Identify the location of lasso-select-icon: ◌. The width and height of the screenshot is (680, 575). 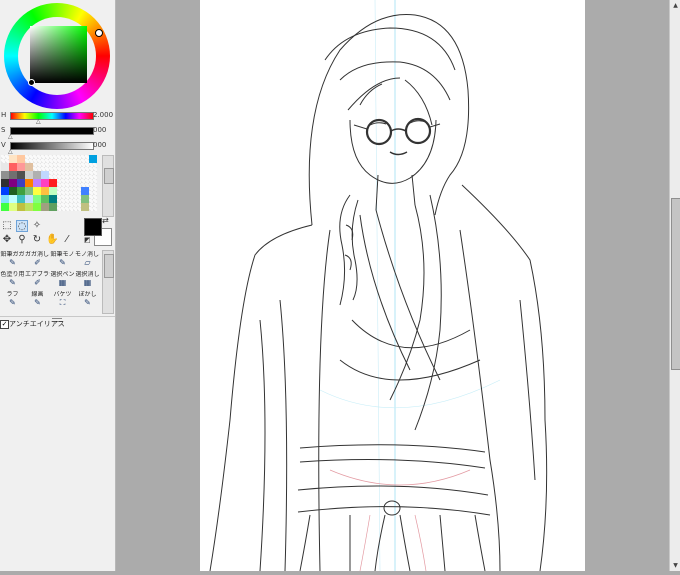
(22, 226).